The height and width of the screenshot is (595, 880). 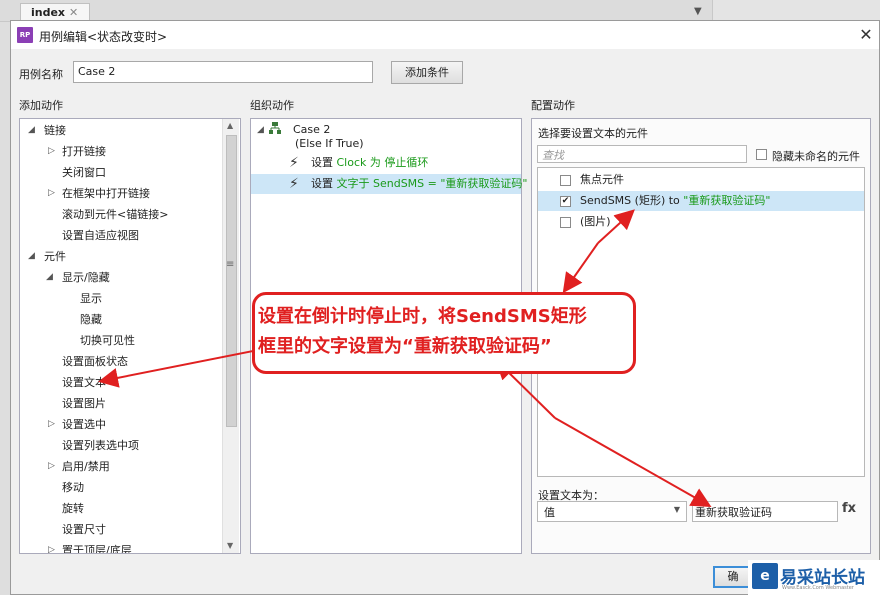 I want to click on ok-button: 确, so click(x=733, y=577).